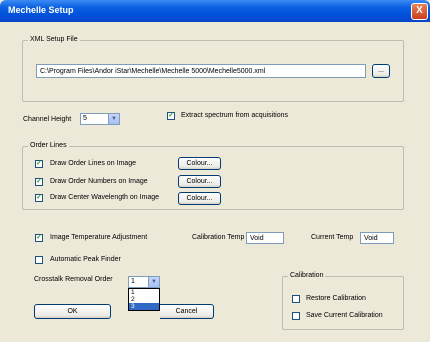 The width and height of the screenshot is (430, 342). What do you see at coordinates (39, 238) in the screenshot?
I see `image-temp-checkbox: ✓` at bounding box center [39, 238].